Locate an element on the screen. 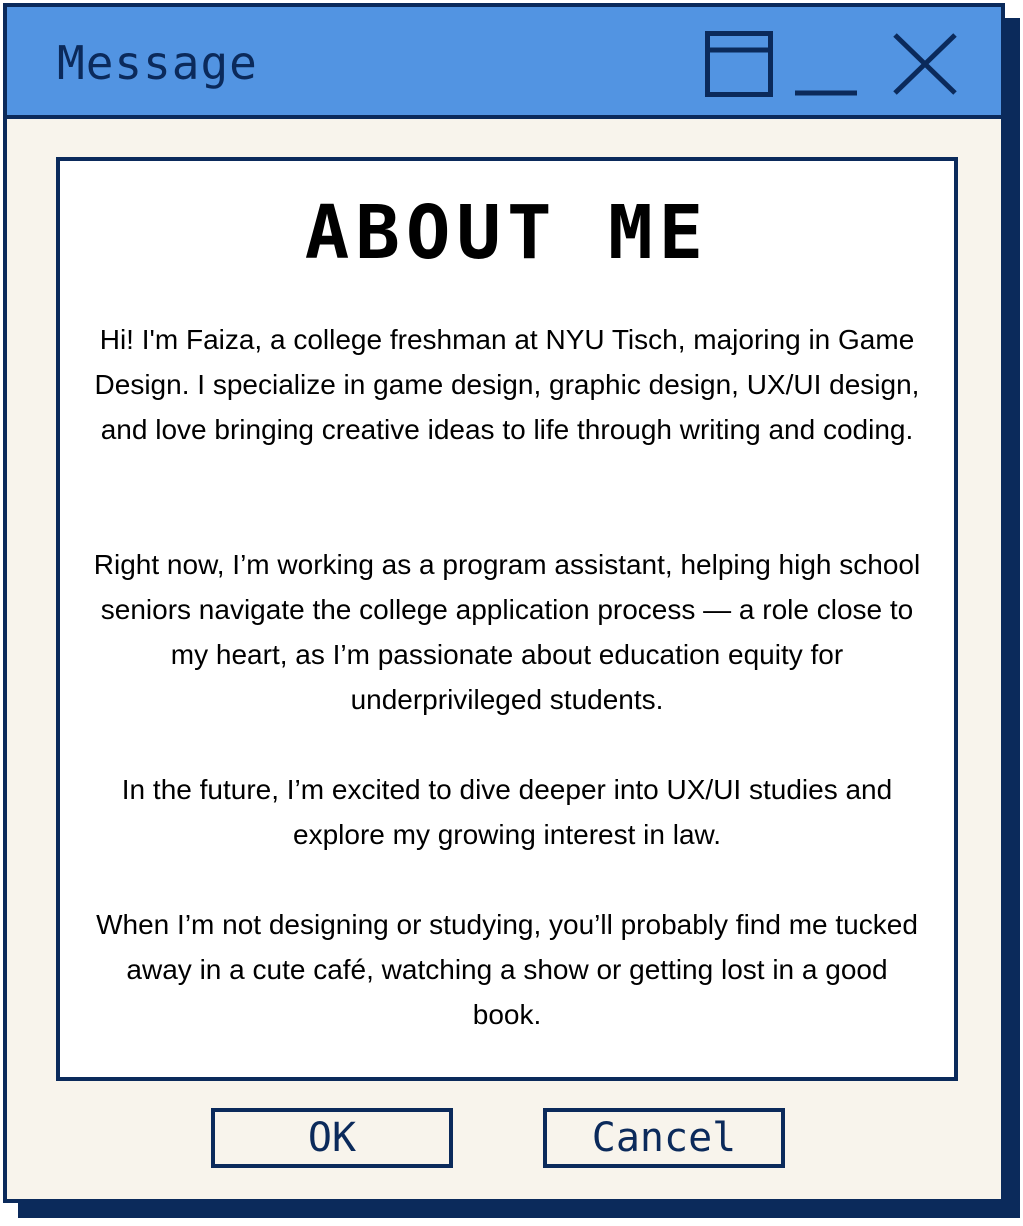 Image resolution: width=1023 pixels, height=1226 pixels. maximize-icon is located at coordinates (739, 64).